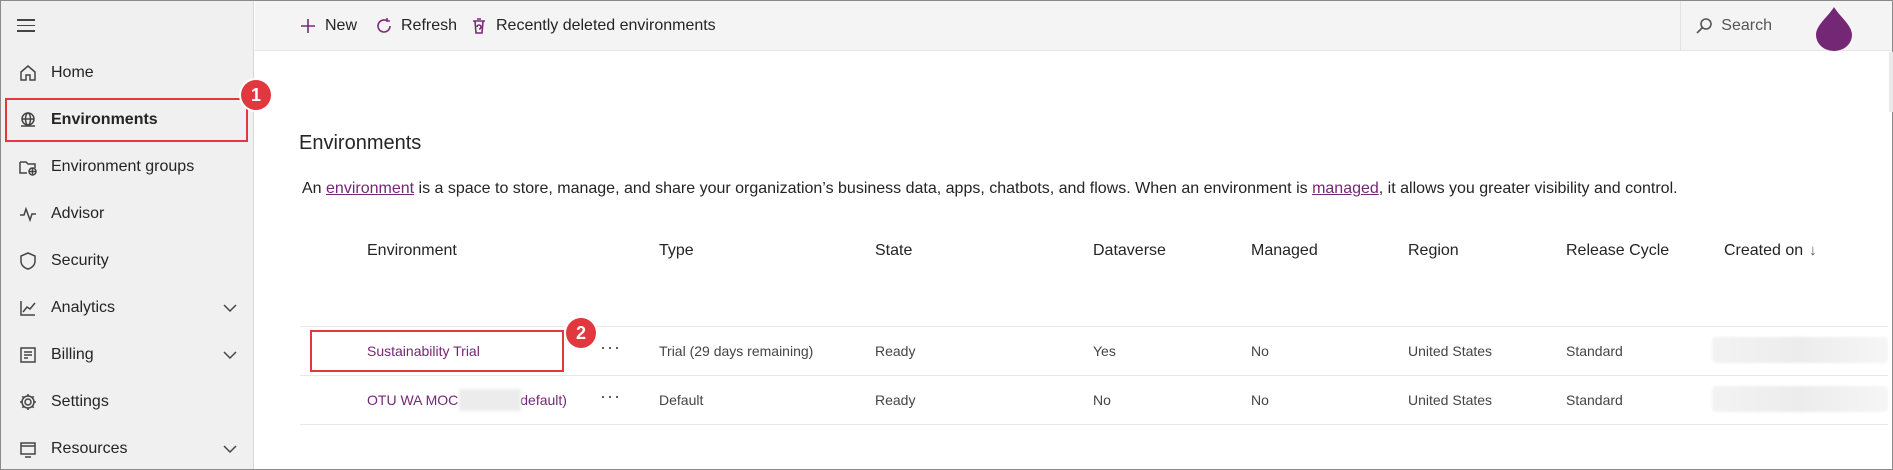  Describe the element at coordinates (1746, 25) in the screenshot. I see `search-placeholder: Search` at that location.